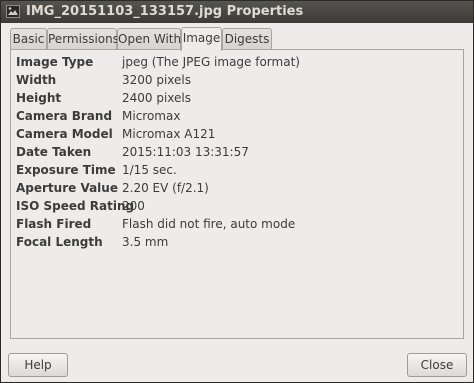 Image resolution: width=474 pixels, height=383 pixels. Describe the element at coordinates (169, 134) in the screenshot. I see `property-value: Micromax A121` at that location.